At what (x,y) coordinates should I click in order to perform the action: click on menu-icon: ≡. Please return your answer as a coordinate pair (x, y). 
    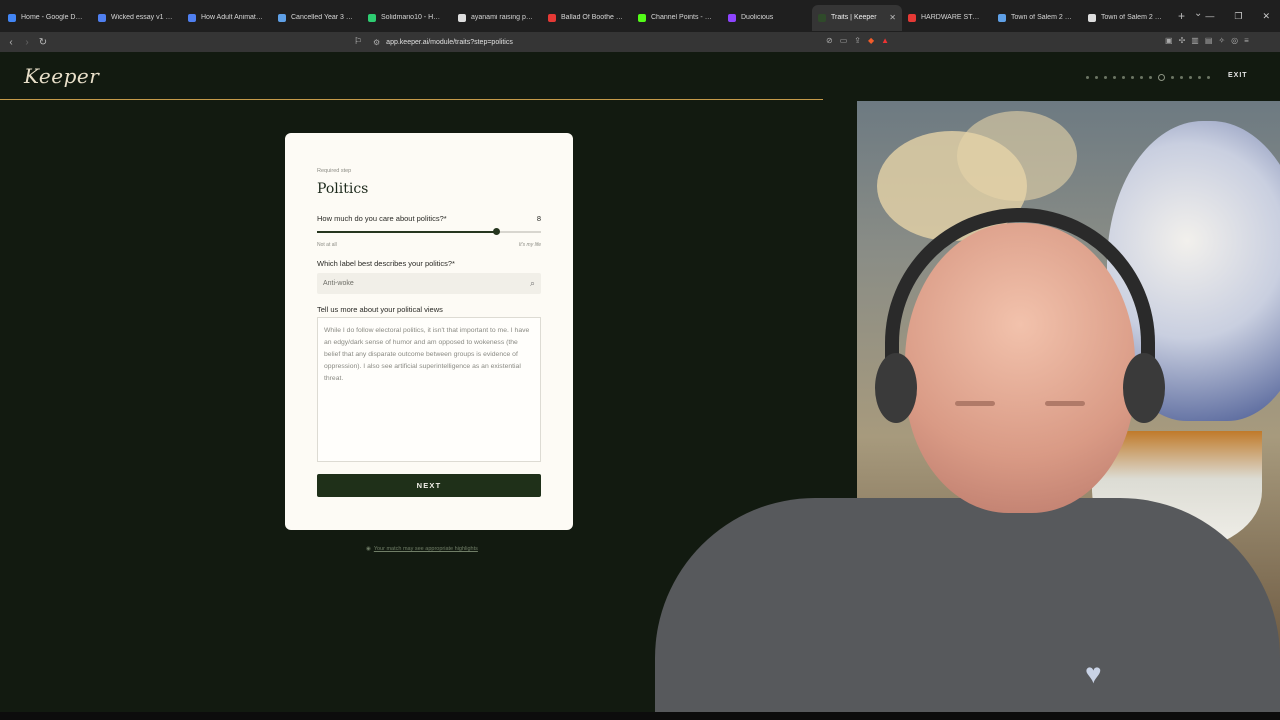
    Looking at the image, I should click on (1246, 40).